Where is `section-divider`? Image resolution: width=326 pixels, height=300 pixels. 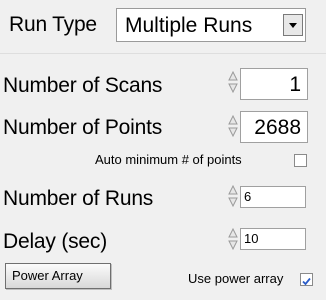 section-divider is located at coordinates (163, 53).